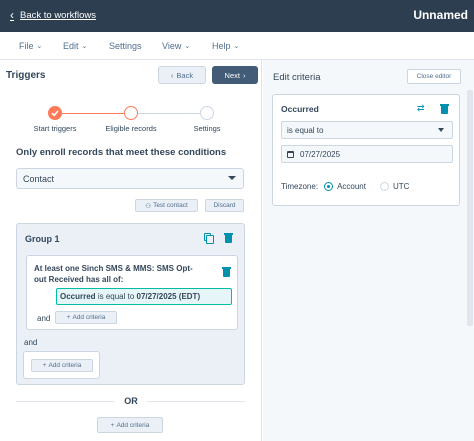 This screenshot has height=441, width=474. I want to click on menu-file: File ⌄, so click(30, 46).